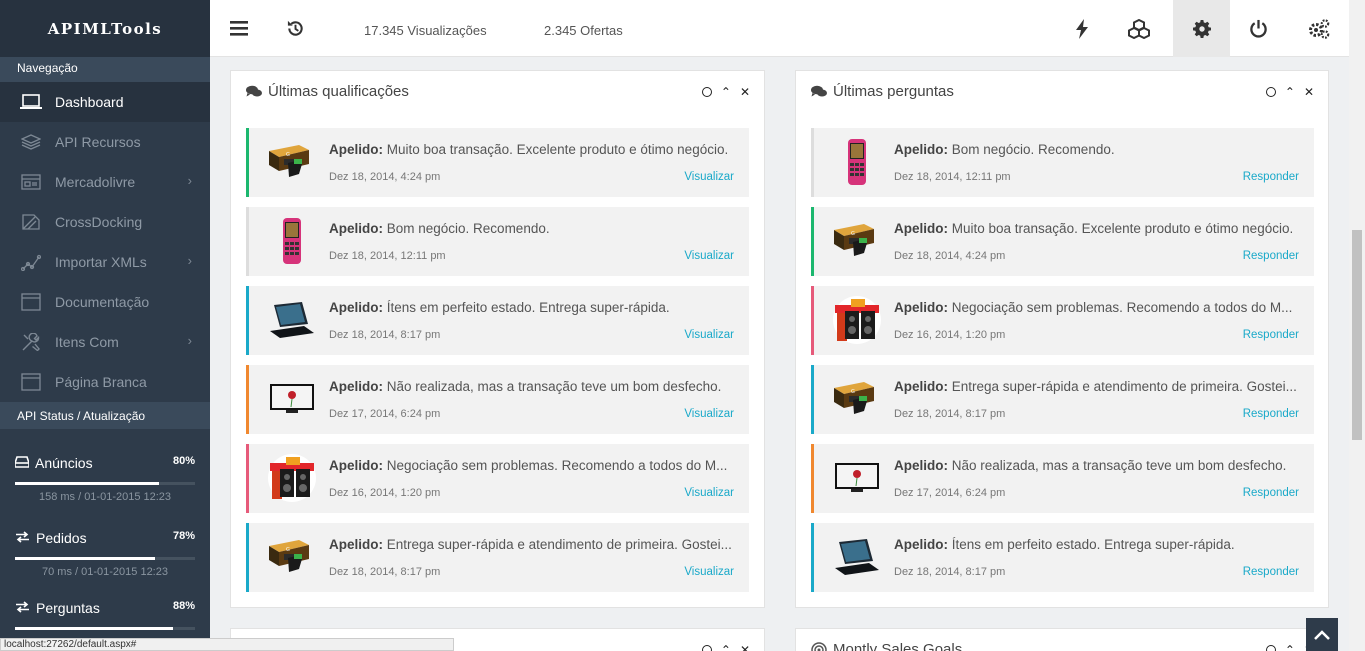 Image resolution: width=1365 pixels, height=651 pixels. I want to click on advanced-settings-button, so click(1318, 28).